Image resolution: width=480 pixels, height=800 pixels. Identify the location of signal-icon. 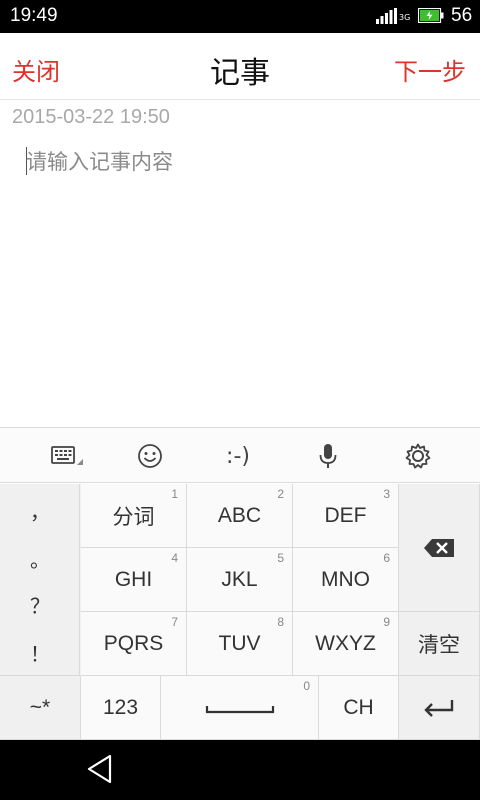
(386, 16).